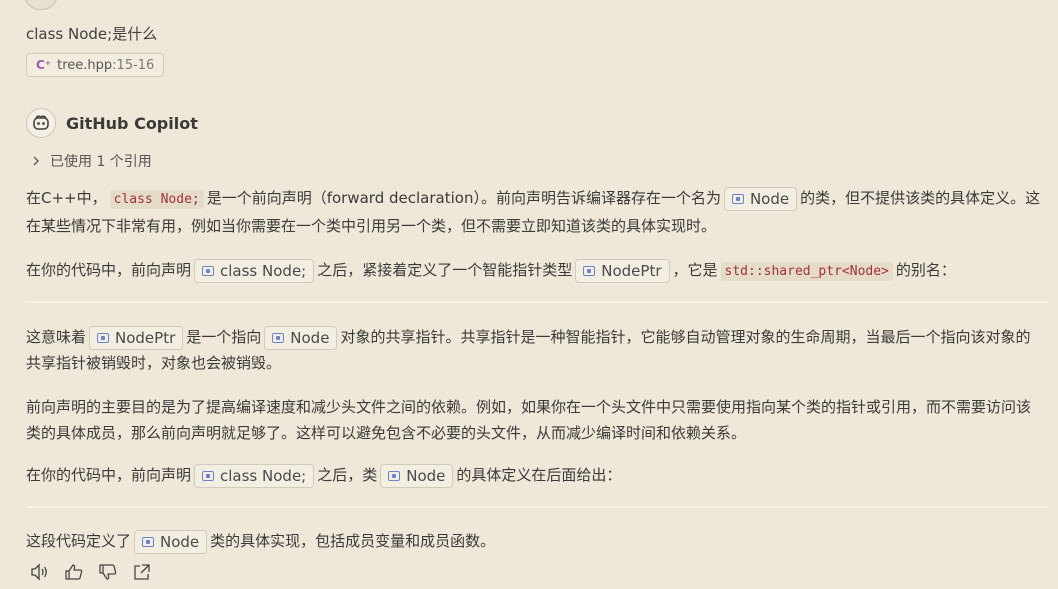 This screenshot has height=589, width=1058. I want to click on text: 在C++中，, so click(66, 198).